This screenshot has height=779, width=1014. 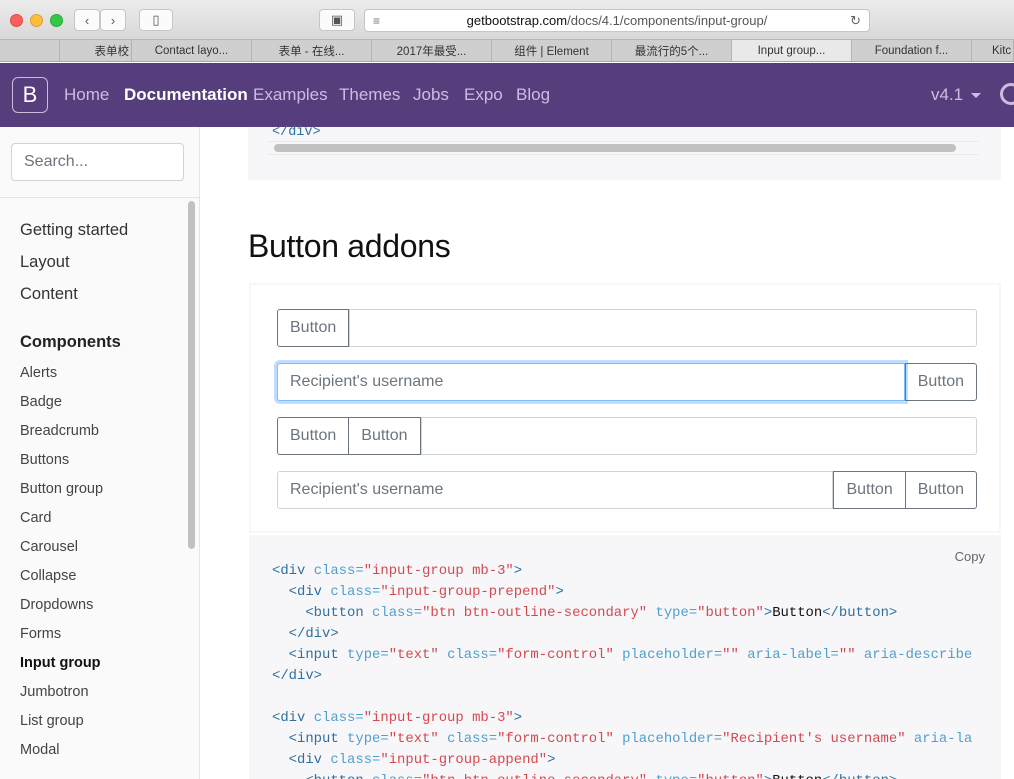 What do you see at coordinates (431, 95) in the screenshot?
I see `nav-jobs: Jobs` at bounding box center [431, 95].